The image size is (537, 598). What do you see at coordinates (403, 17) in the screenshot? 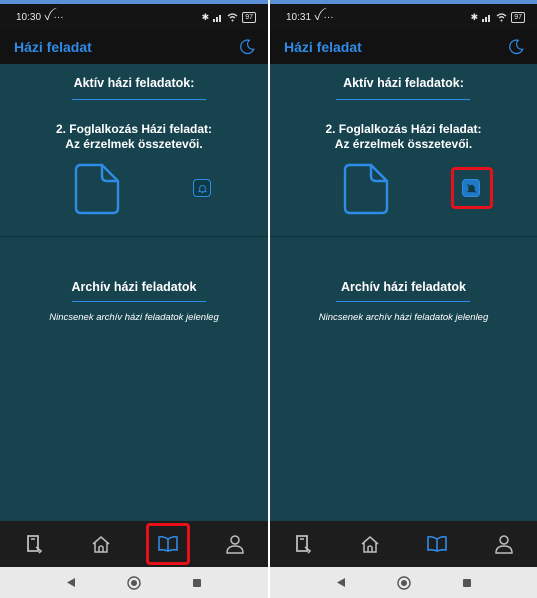
I see `status-bar: 10:31 ꪜ ··· ✱ 97` at bounding box center [403, 17].